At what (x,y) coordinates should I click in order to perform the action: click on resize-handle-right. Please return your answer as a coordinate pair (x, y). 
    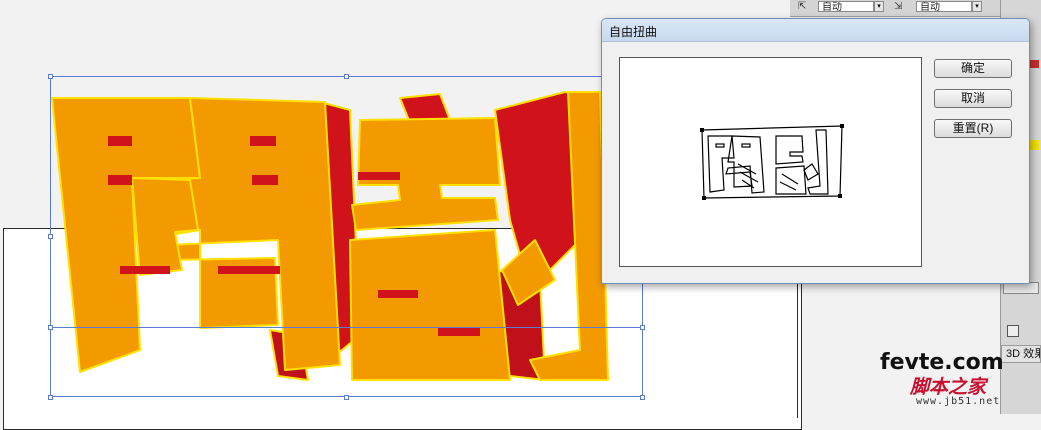
    Looking at the image, I should click on (642, 327).